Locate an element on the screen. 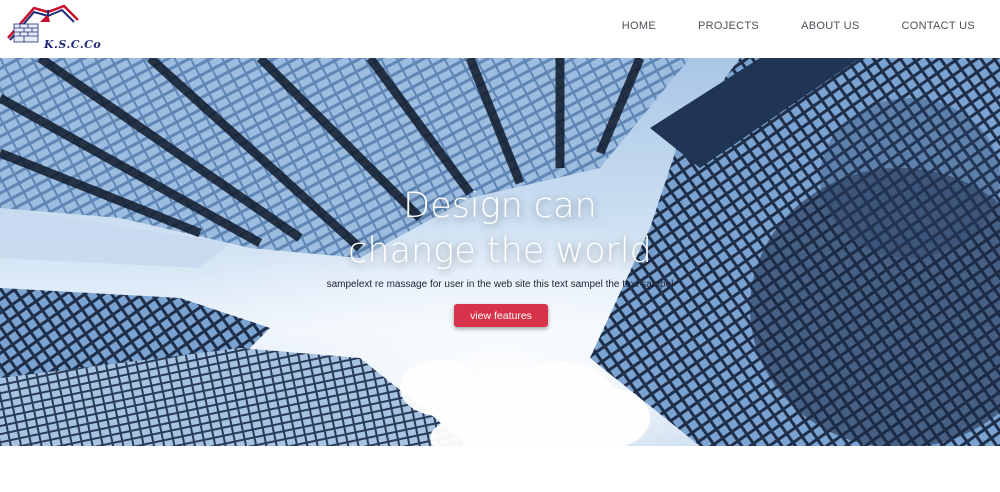  nav-home: HOME is located at coordinates (639, 26).